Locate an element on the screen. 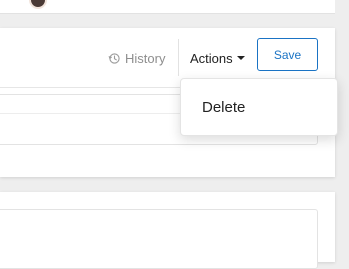 The width and height of the screenshot is (349, 269). delete-label: Delete is located at coordinates (224, 107).